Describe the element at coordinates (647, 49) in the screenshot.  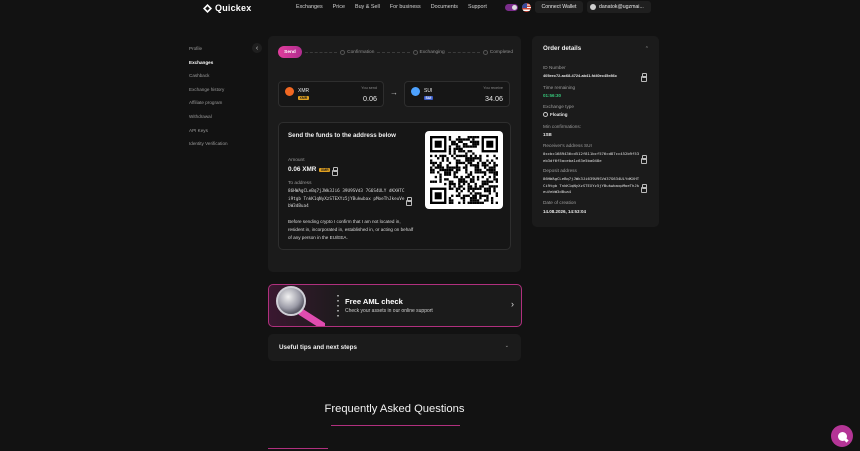
I see `chevron-up-icon: ⌃` at that location.